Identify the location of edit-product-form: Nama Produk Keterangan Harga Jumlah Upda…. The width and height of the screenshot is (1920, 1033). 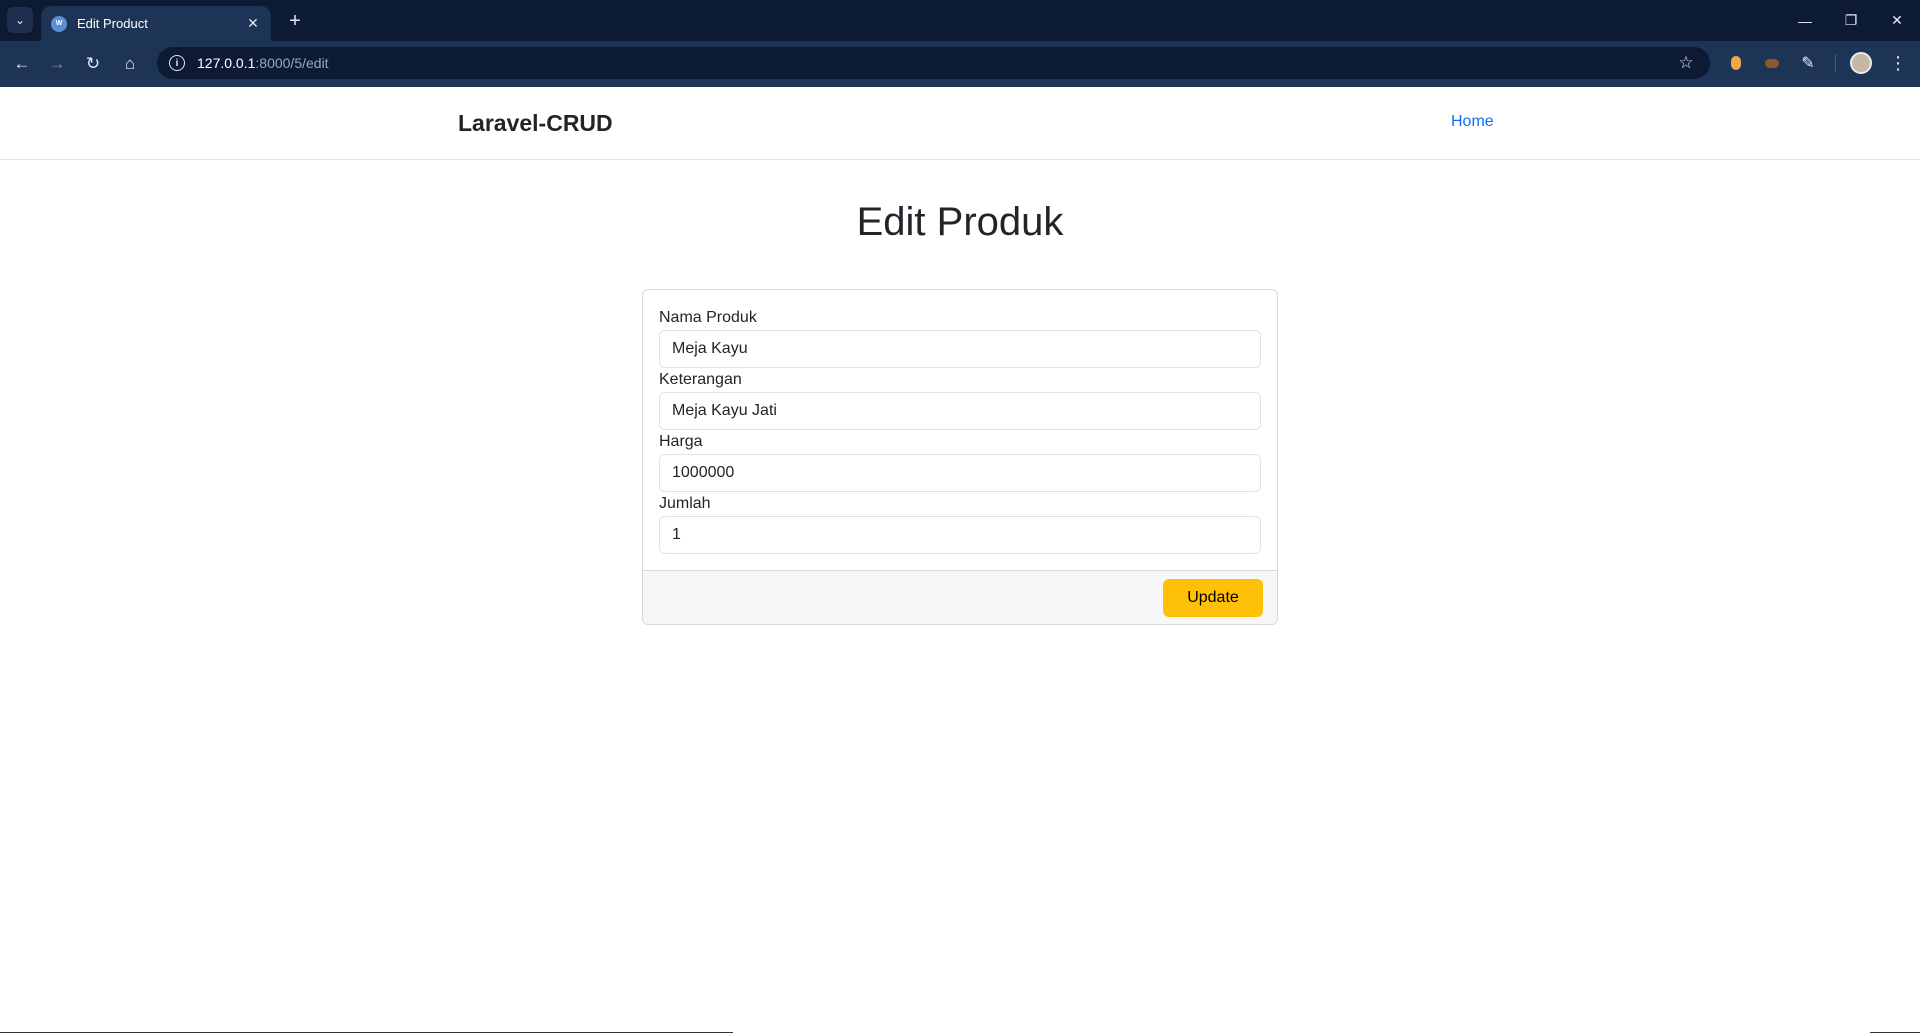
(960, 457).